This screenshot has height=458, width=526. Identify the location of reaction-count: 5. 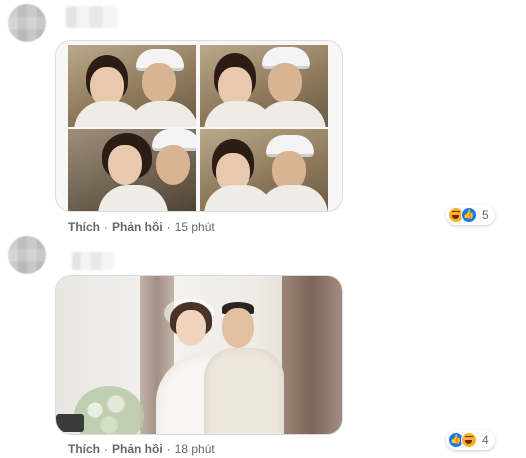
(485, 215).